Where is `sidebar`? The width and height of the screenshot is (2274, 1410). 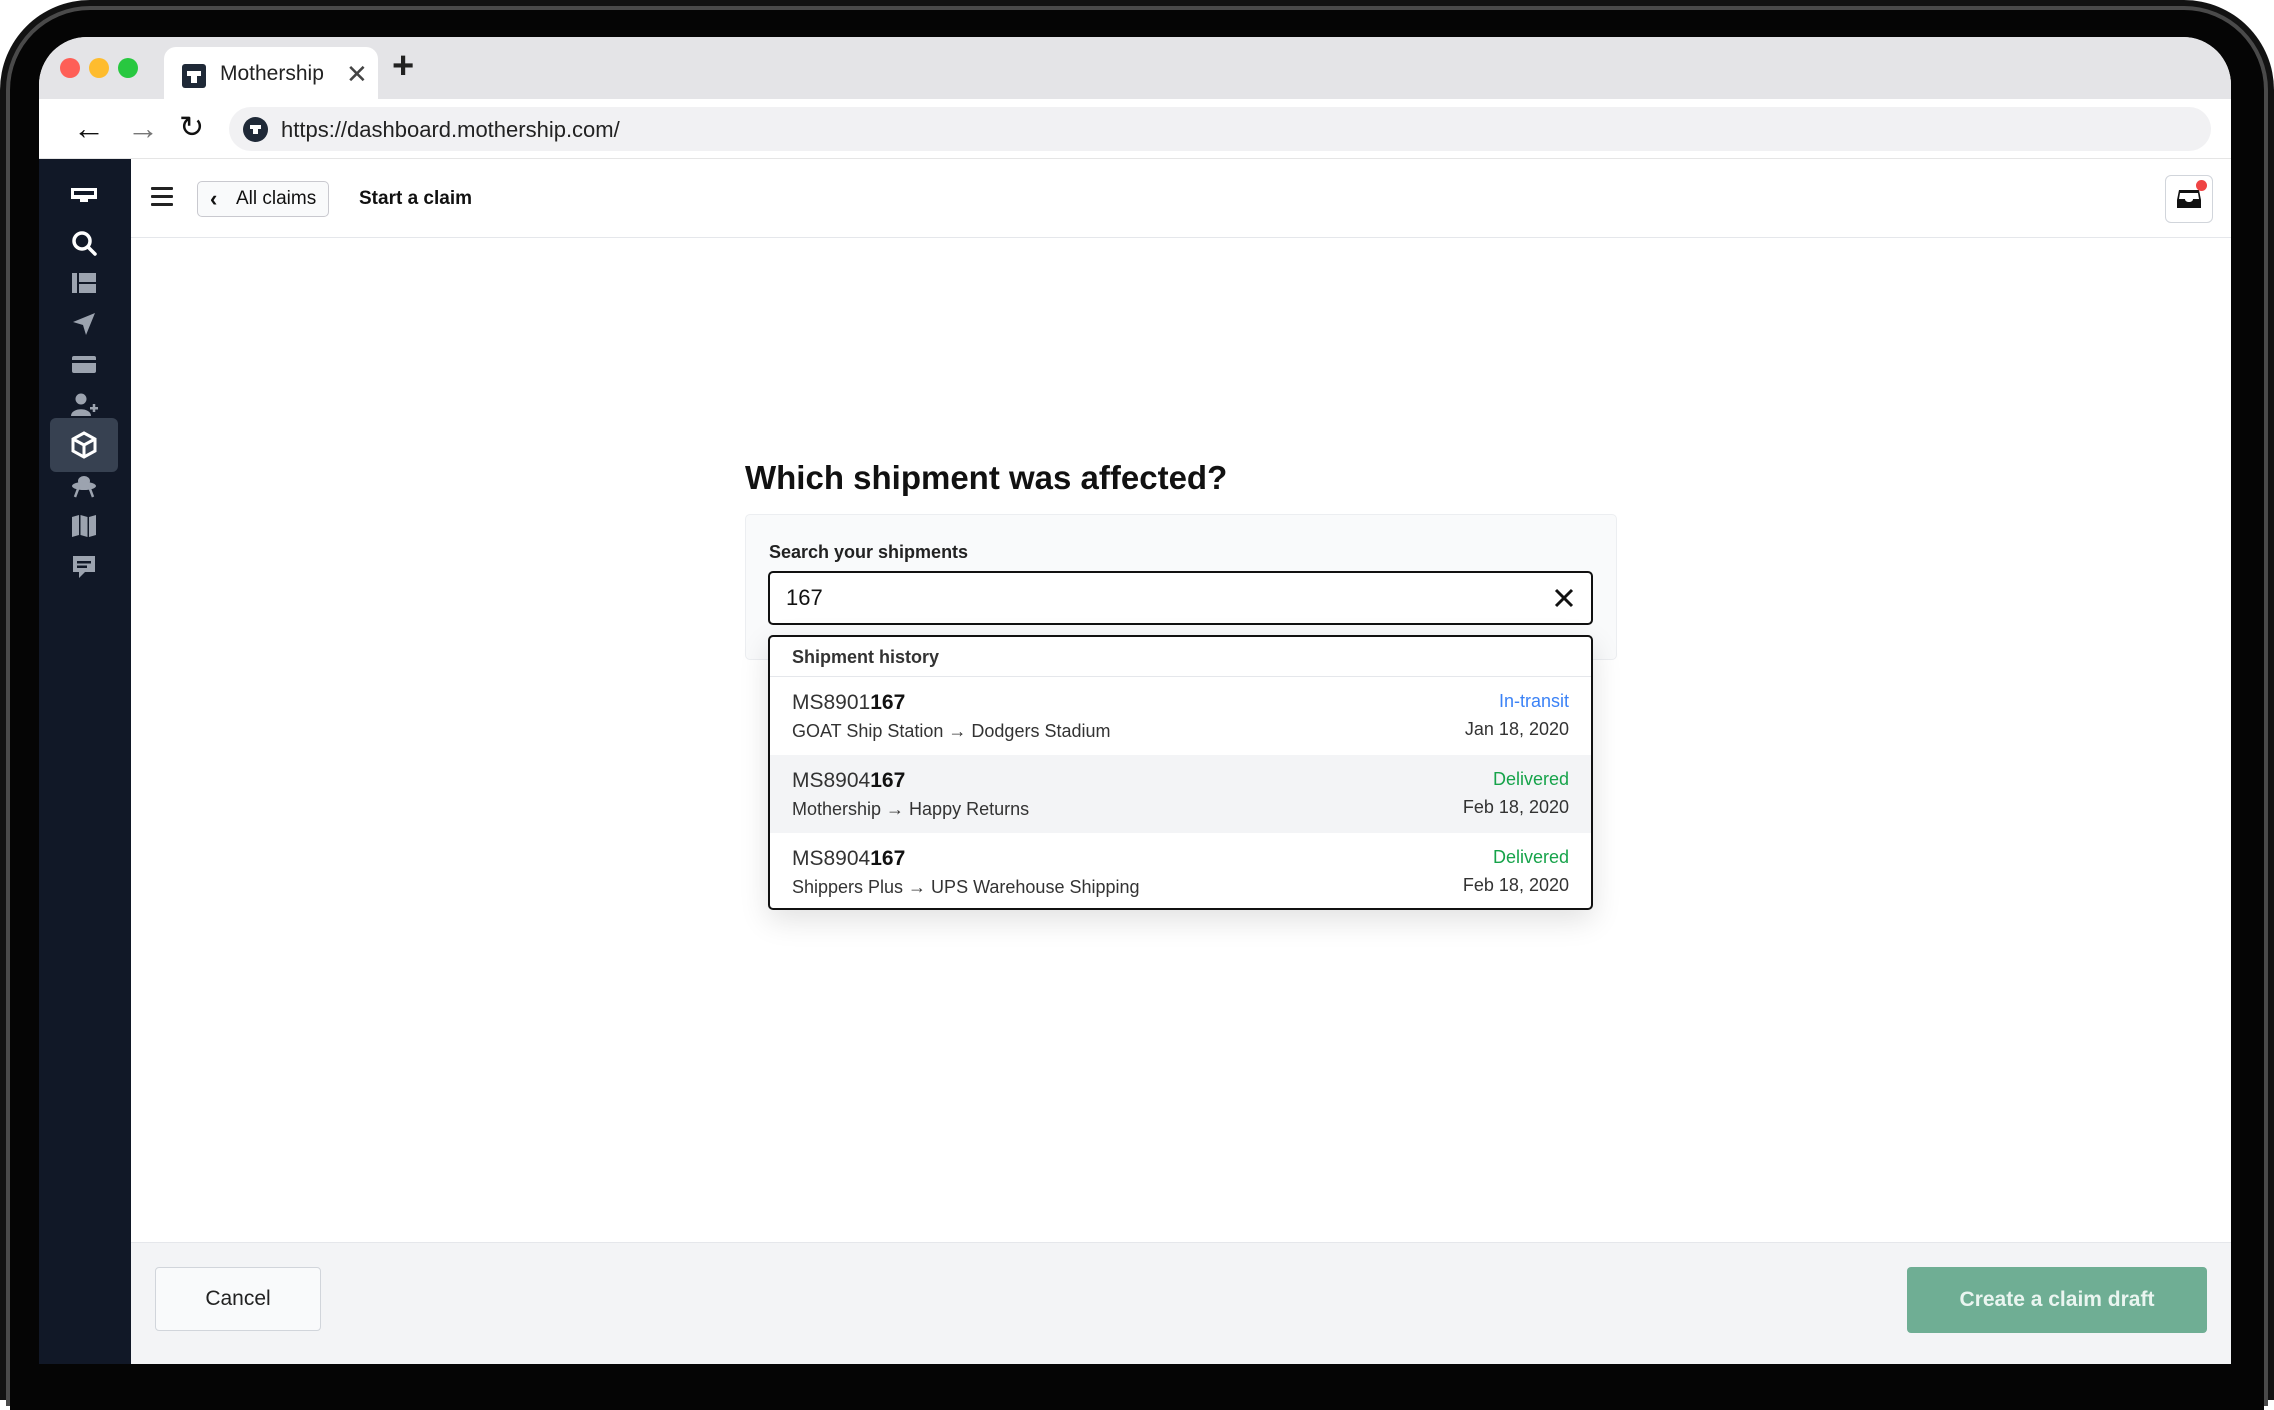 sidebar is located at coordinates (85, 761).